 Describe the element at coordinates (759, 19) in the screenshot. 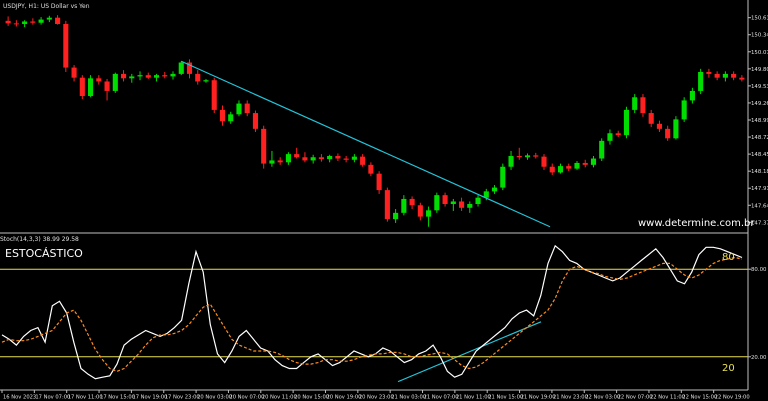

I see `price-tick-label: 150.610` at that location.